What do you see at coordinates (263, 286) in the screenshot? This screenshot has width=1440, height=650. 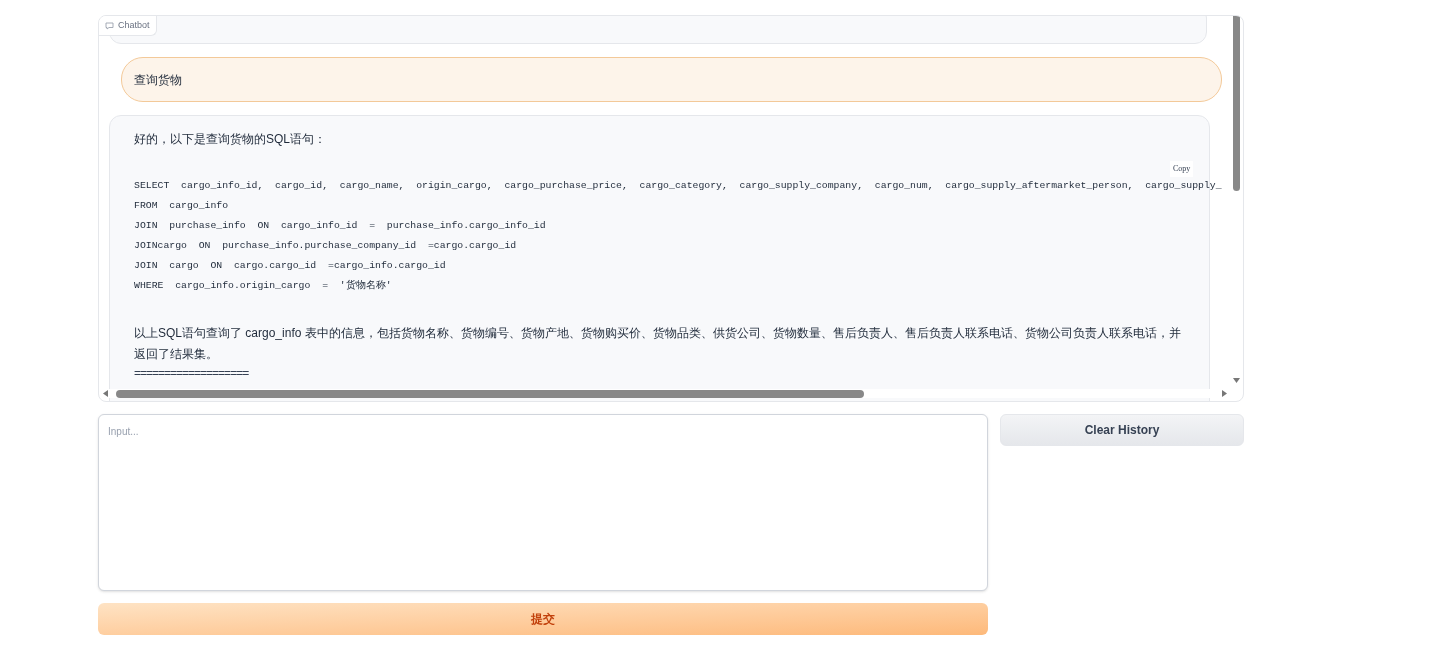 I see `code-line: WHERE cargo_info.origin_cargo = '货物名称'` at bounding box center [263, 286].